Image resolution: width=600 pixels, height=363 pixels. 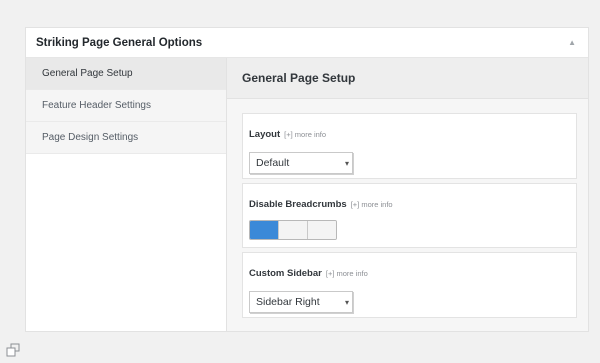 I want to click on enlarge-icon, so click(x=13, y=350).